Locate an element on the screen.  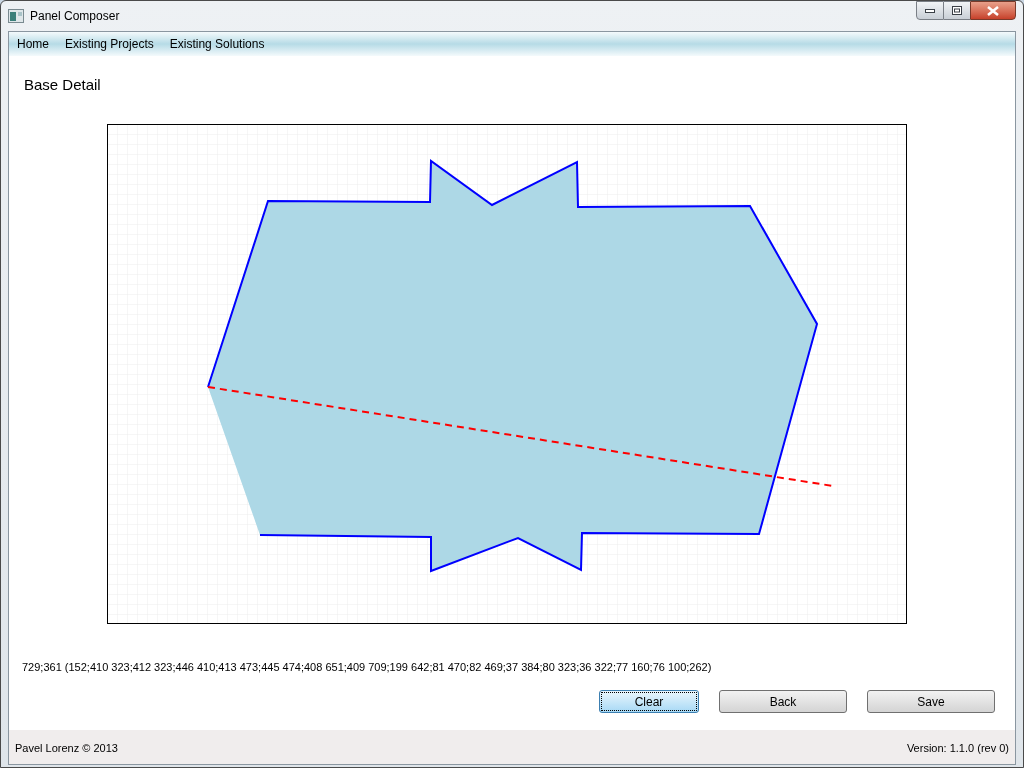
action-button: Clear is located at coordinates (649, 701).